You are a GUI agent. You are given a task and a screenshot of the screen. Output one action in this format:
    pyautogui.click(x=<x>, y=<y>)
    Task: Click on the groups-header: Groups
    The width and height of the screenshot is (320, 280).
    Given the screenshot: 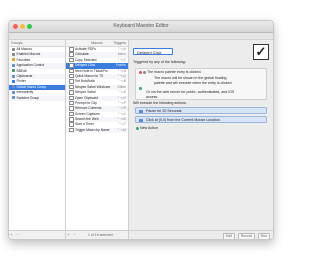 What is the action you would take?
    pyautogui.click(x=37, y=43)
    